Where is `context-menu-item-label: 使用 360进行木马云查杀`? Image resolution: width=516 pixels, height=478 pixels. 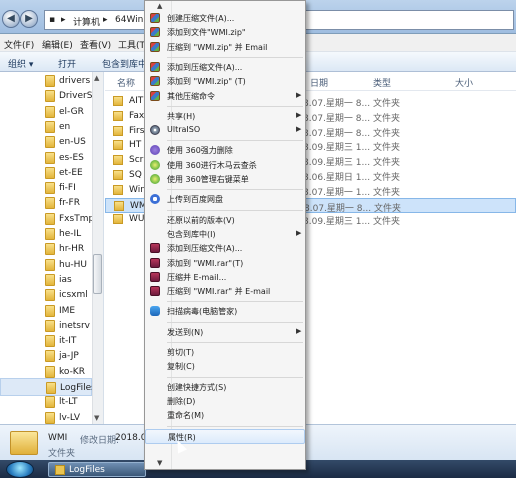
context-menu-item-label: 使用 360进行木马云查杀 is located at coordinates (212, 165).